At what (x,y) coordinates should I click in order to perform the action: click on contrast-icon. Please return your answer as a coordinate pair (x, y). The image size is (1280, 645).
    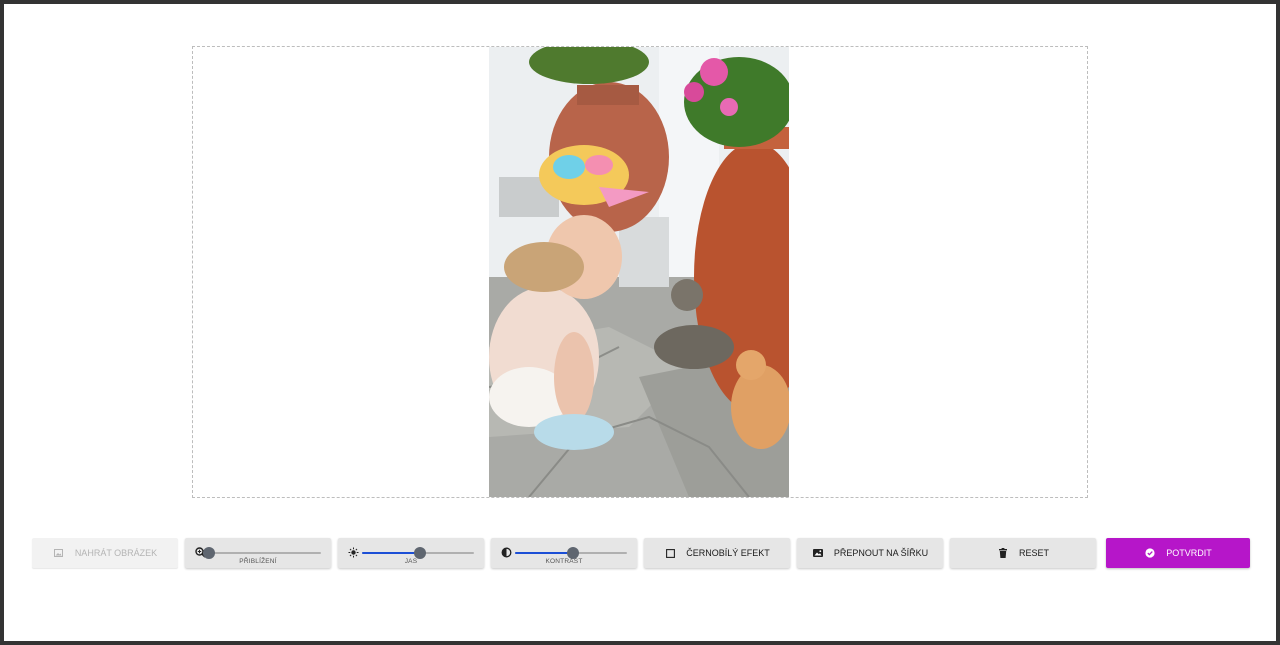
    Looking at the image, I should click on (506, 552).